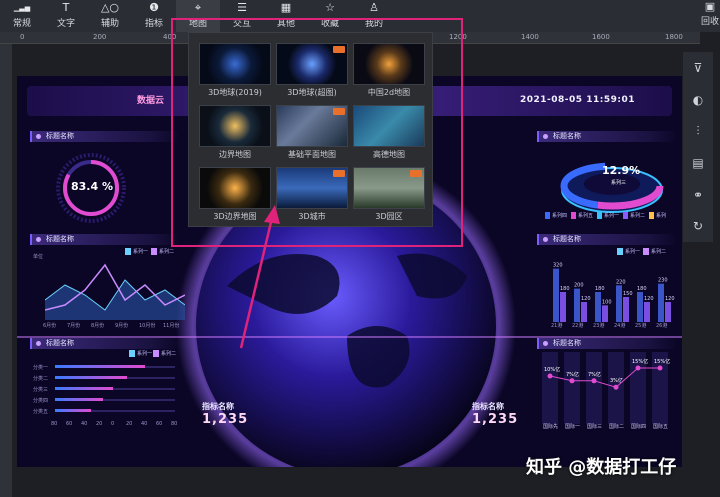  I want to click on metric-left-value: 1,235, so click(225, 419).